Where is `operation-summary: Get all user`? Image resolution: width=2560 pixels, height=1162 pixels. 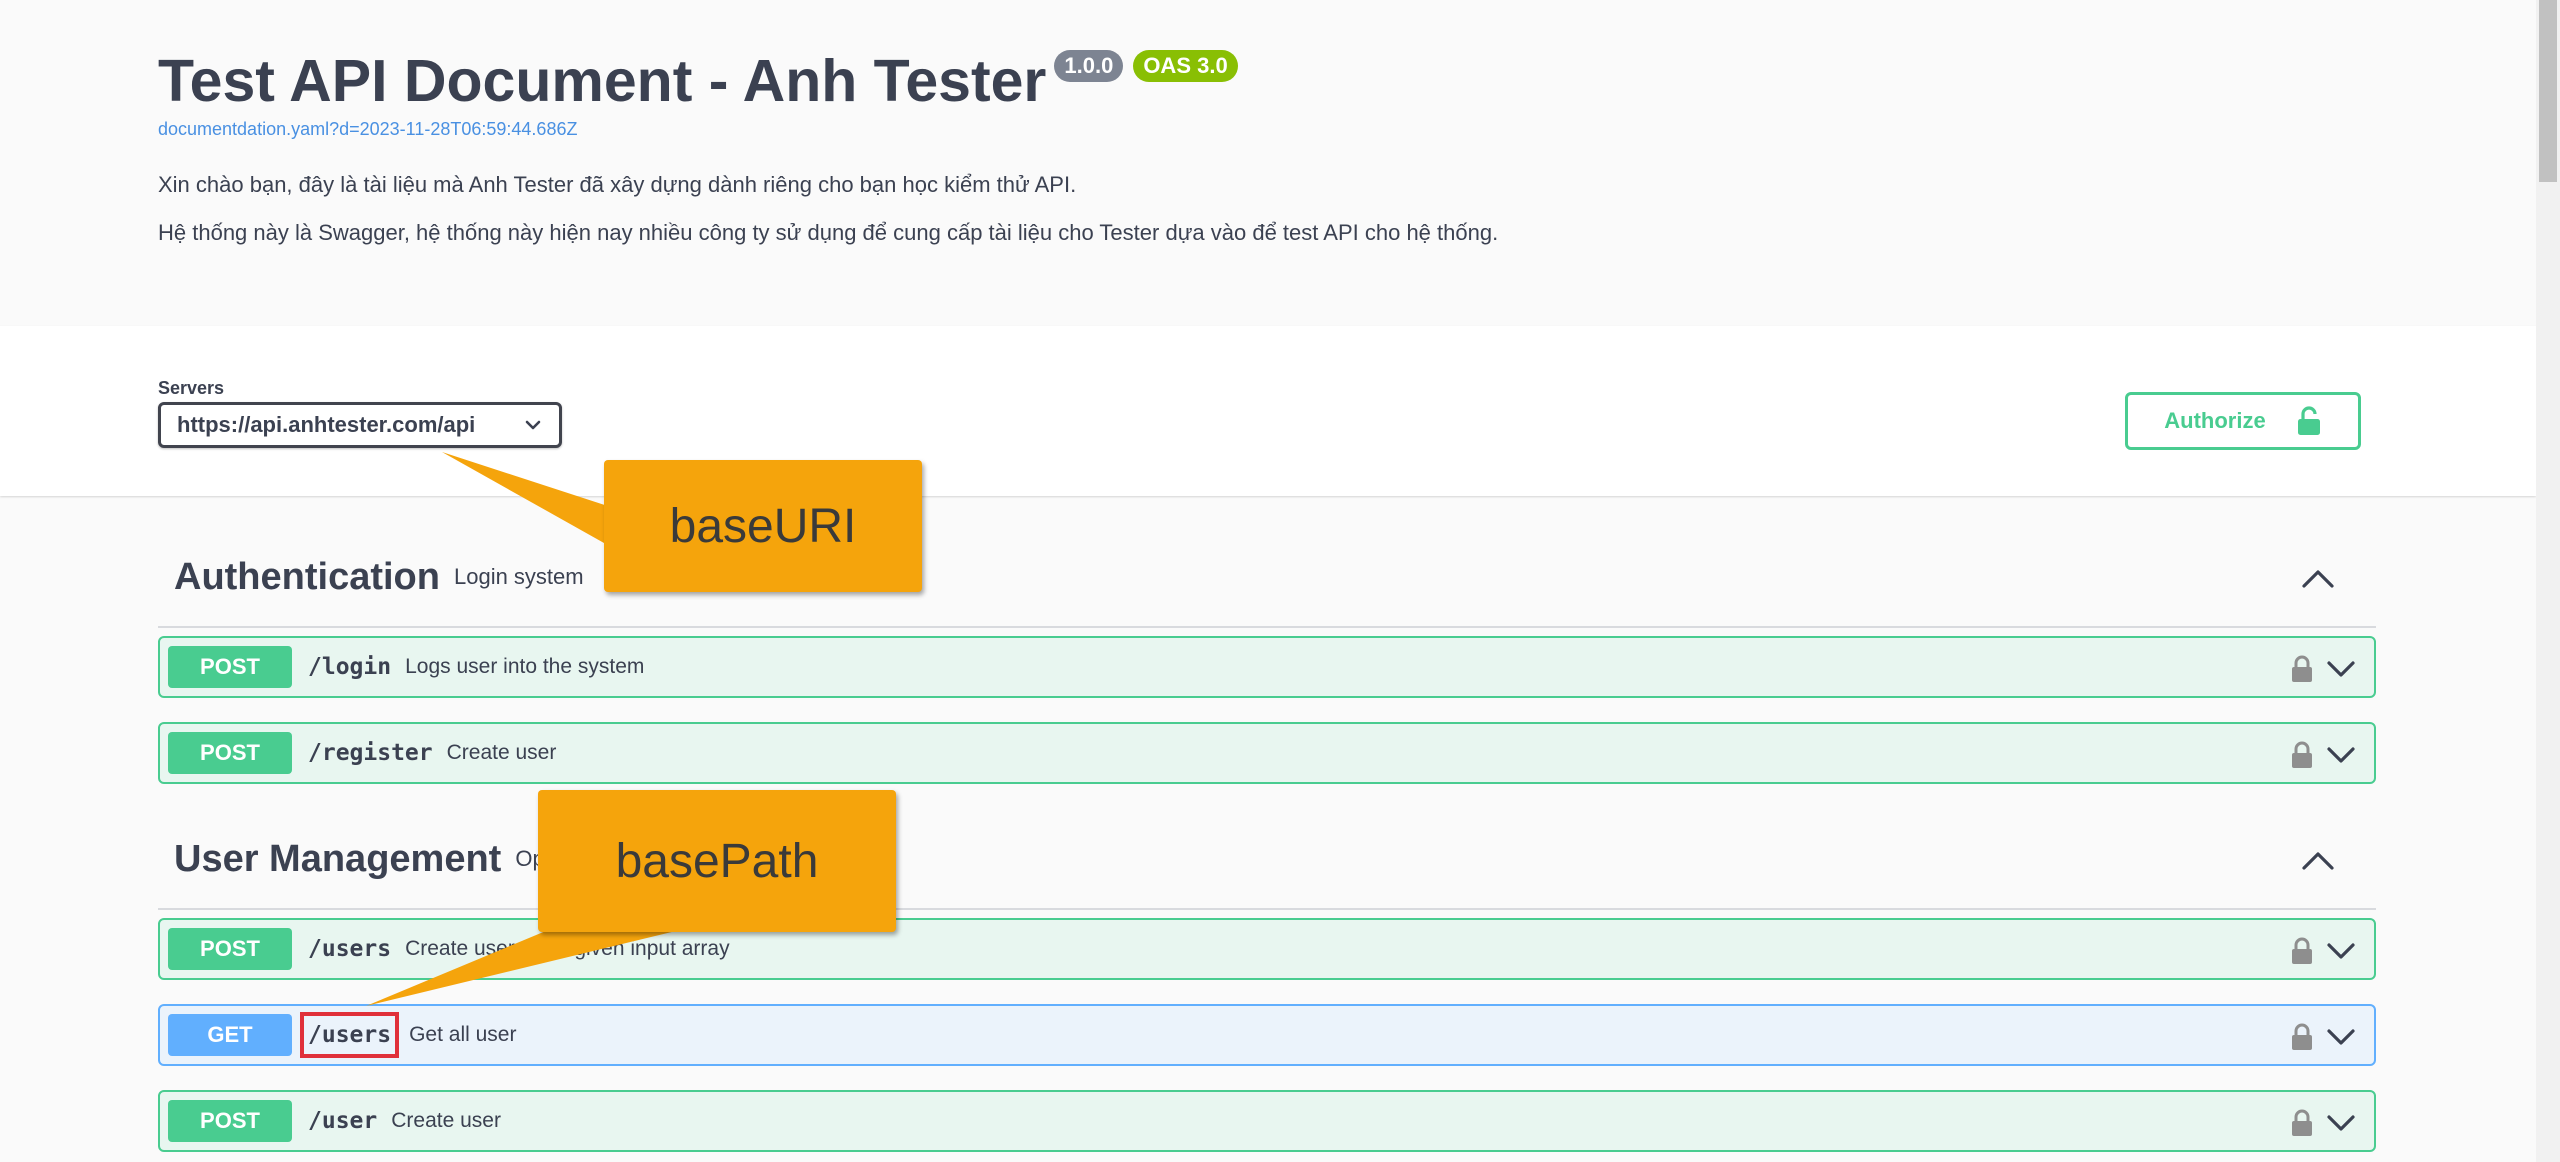
operation-summary: Get all user is located at coordinates (463, 1034).